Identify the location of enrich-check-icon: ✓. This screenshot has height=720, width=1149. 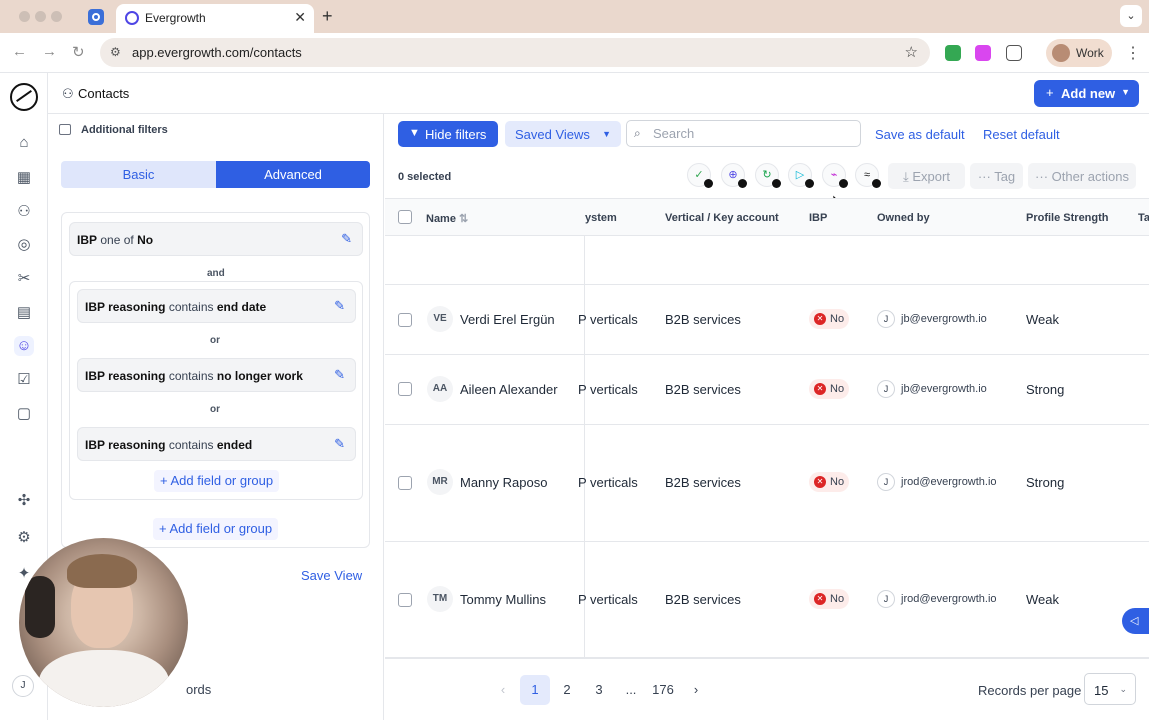
(700, 175).